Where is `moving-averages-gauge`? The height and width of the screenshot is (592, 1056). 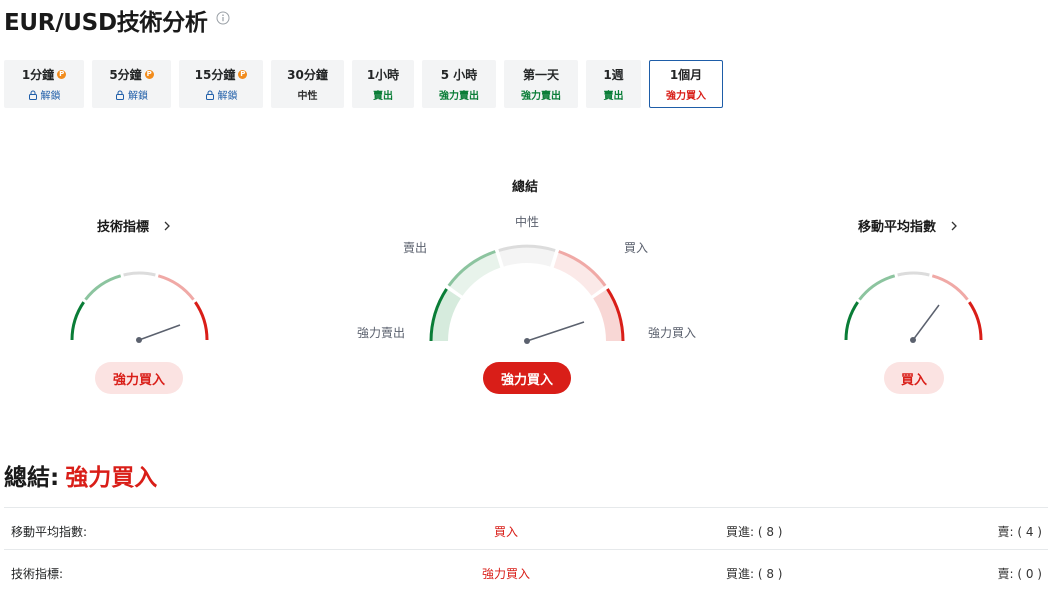
moving-averages-gauge is located at coordinates (913, 307).